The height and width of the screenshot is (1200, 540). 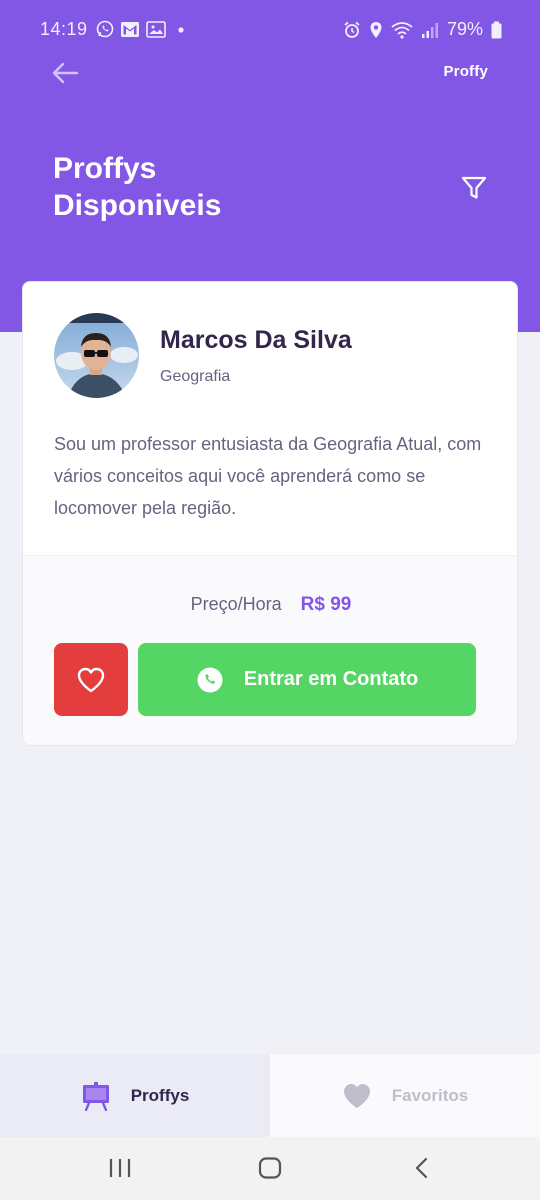 I want to click on home-icon, so click(x=270, y=1168).